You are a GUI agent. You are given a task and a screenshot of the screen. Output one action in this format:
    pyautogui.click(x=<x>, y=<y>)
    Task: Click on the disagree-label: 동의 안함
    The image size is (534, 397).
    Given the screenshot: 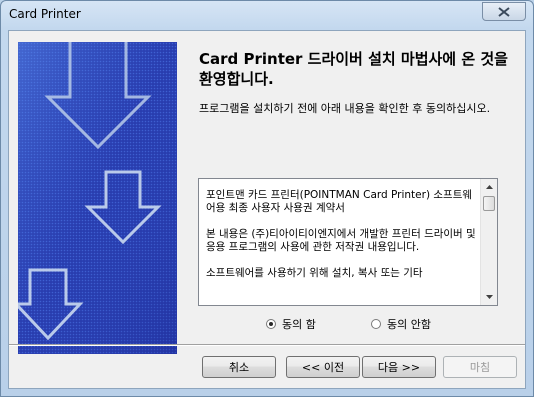 What is the action you would take?
    pyautogui.click(x=409, y=324)
    